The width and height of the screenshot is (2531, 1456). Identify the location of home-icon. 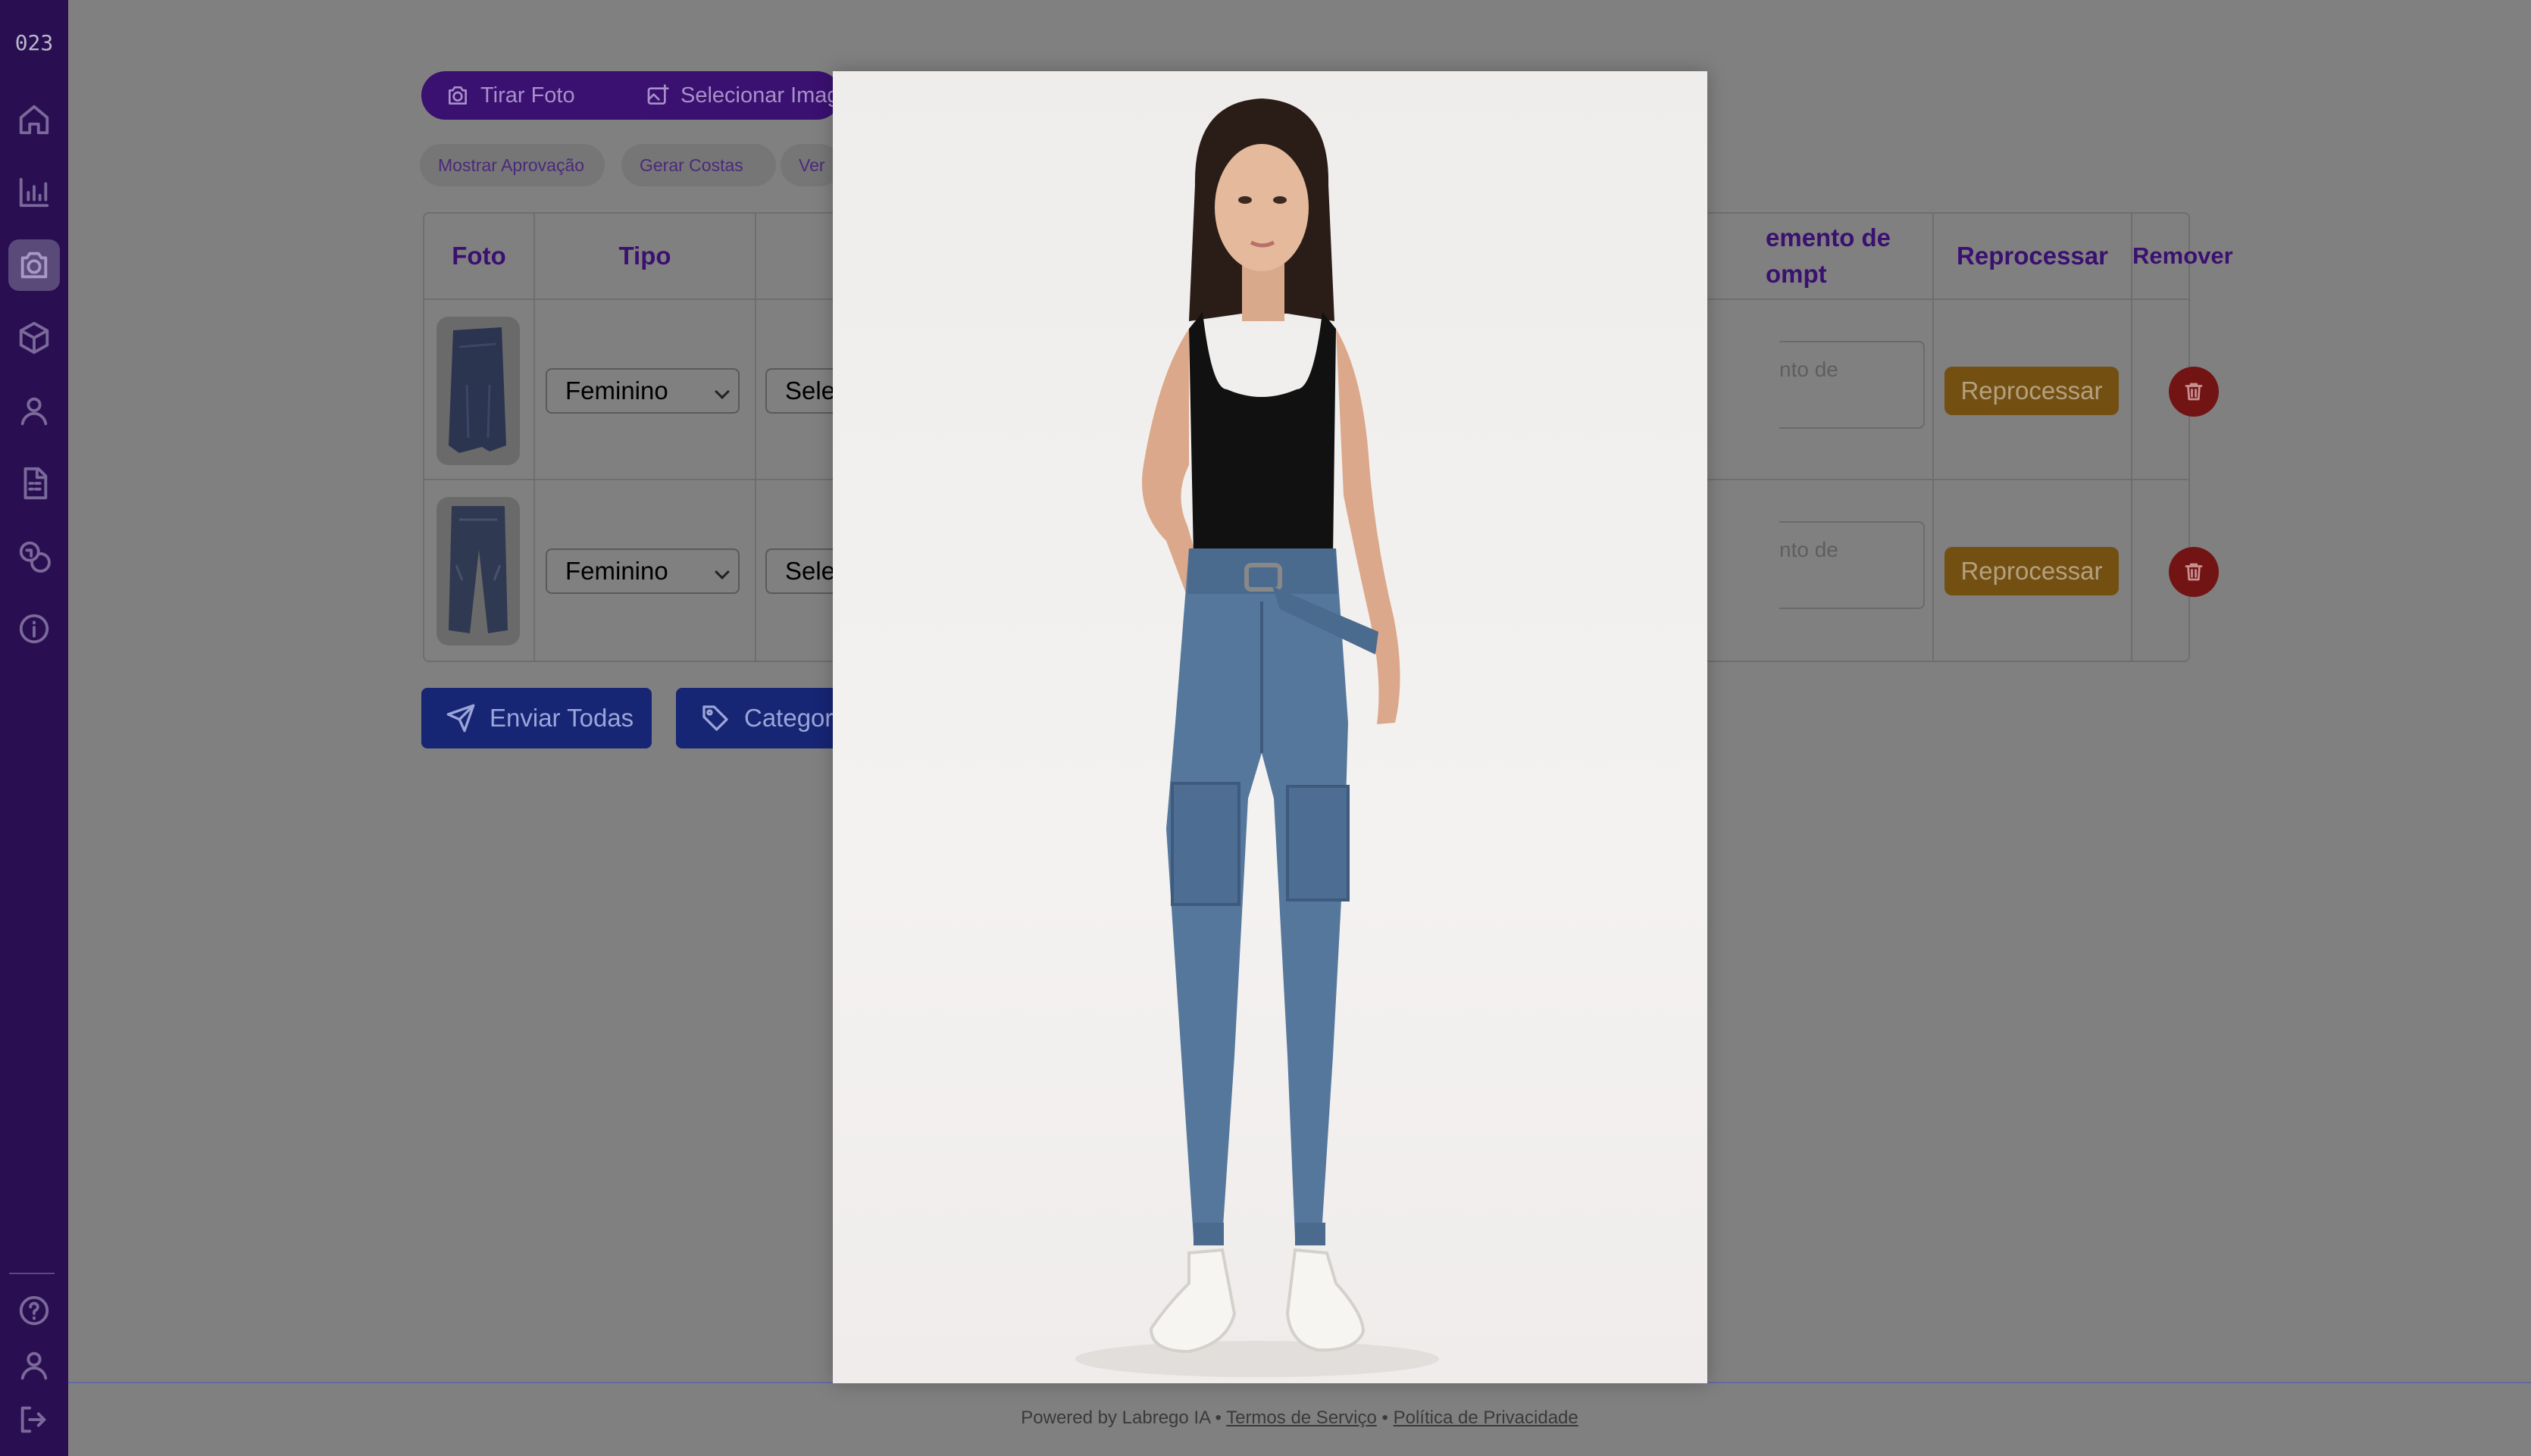
(34, 119).